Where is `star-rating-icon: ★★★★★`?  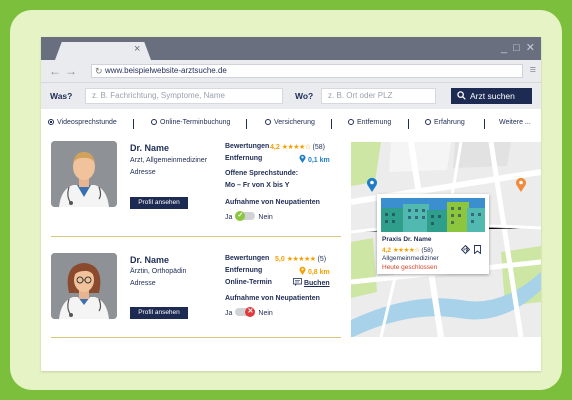
star-rating-icon: ★★★★★ is located at coordinates (301, 259).